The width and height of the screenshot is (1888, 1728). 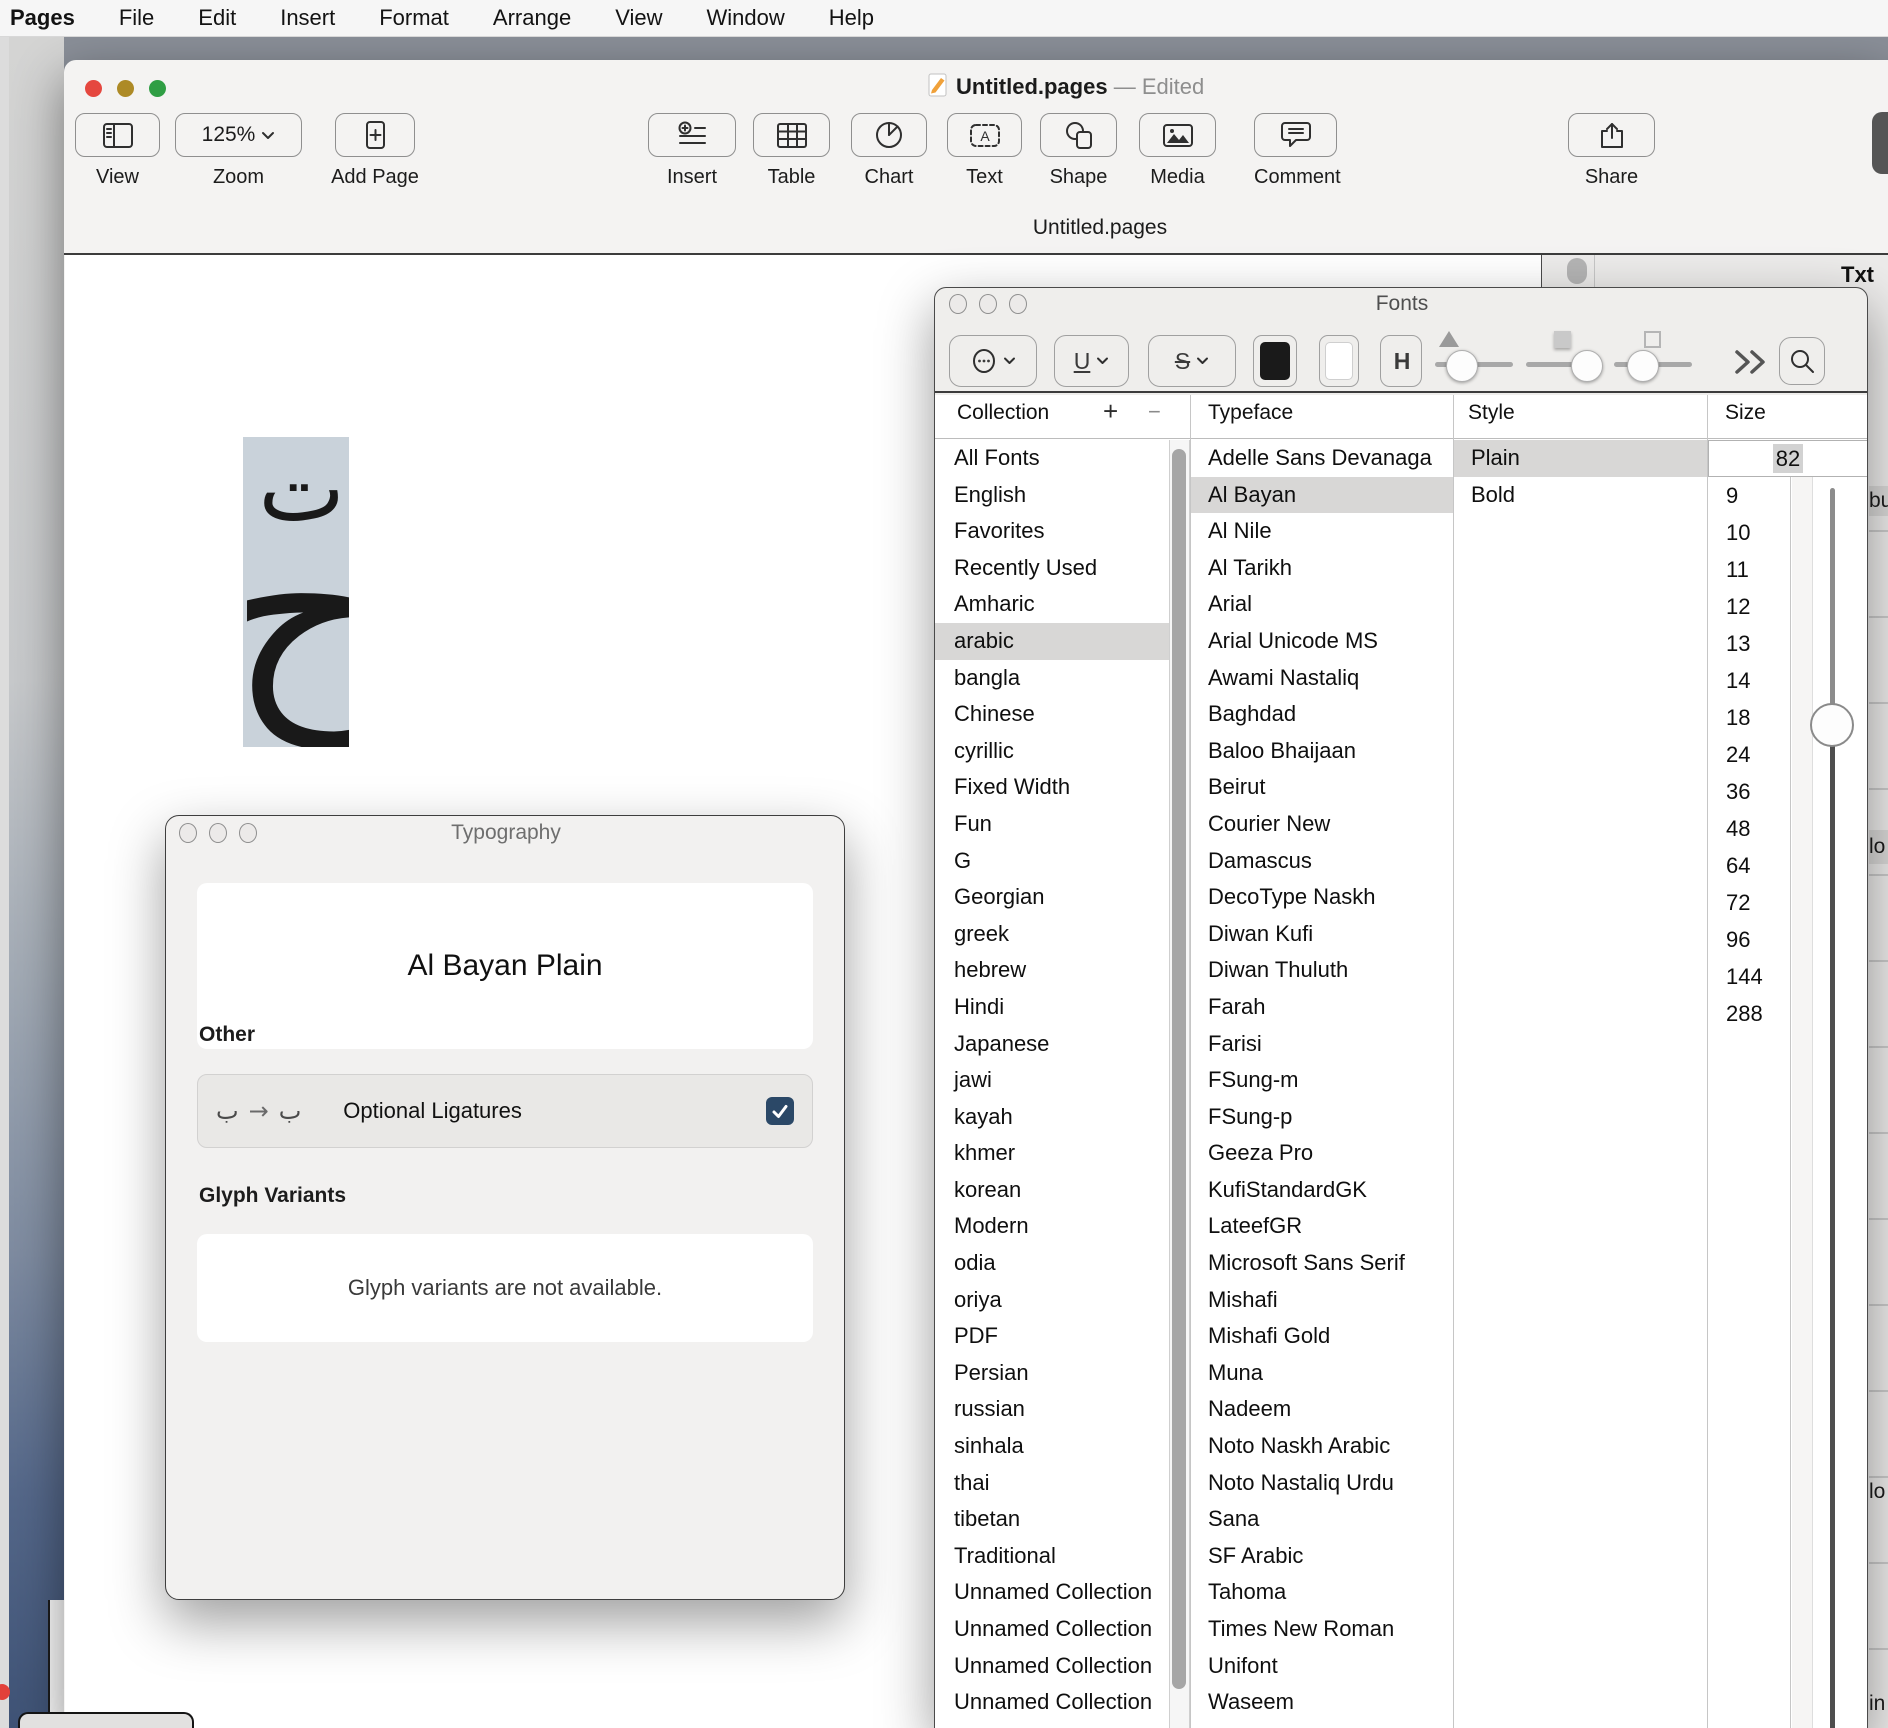 What do you see at coordinates (1322, 1483) in the screenshot?
I see `typeface-item: Noto Nastaliq Urdu` at bounding box center [1322, 1483].